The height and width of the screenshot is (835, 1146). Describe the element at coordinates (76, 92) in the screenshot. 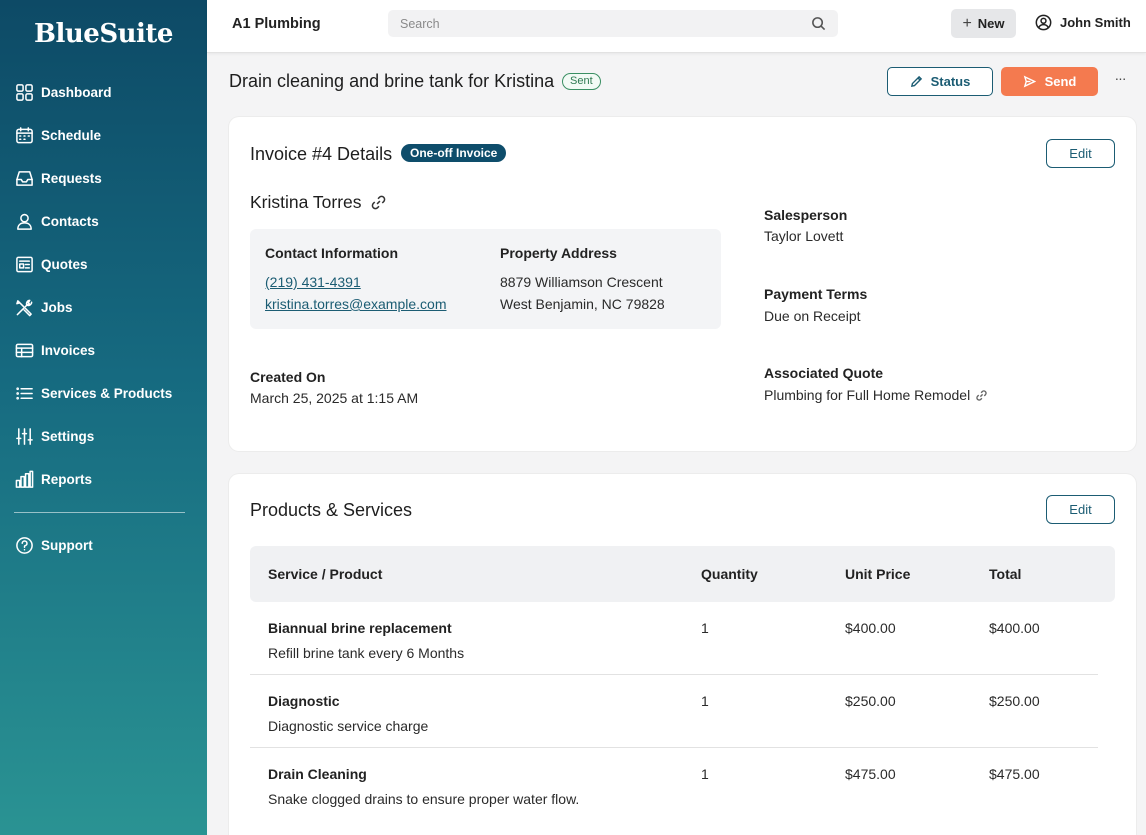

I see `sidebar-item-label: Dashboard` at that location.